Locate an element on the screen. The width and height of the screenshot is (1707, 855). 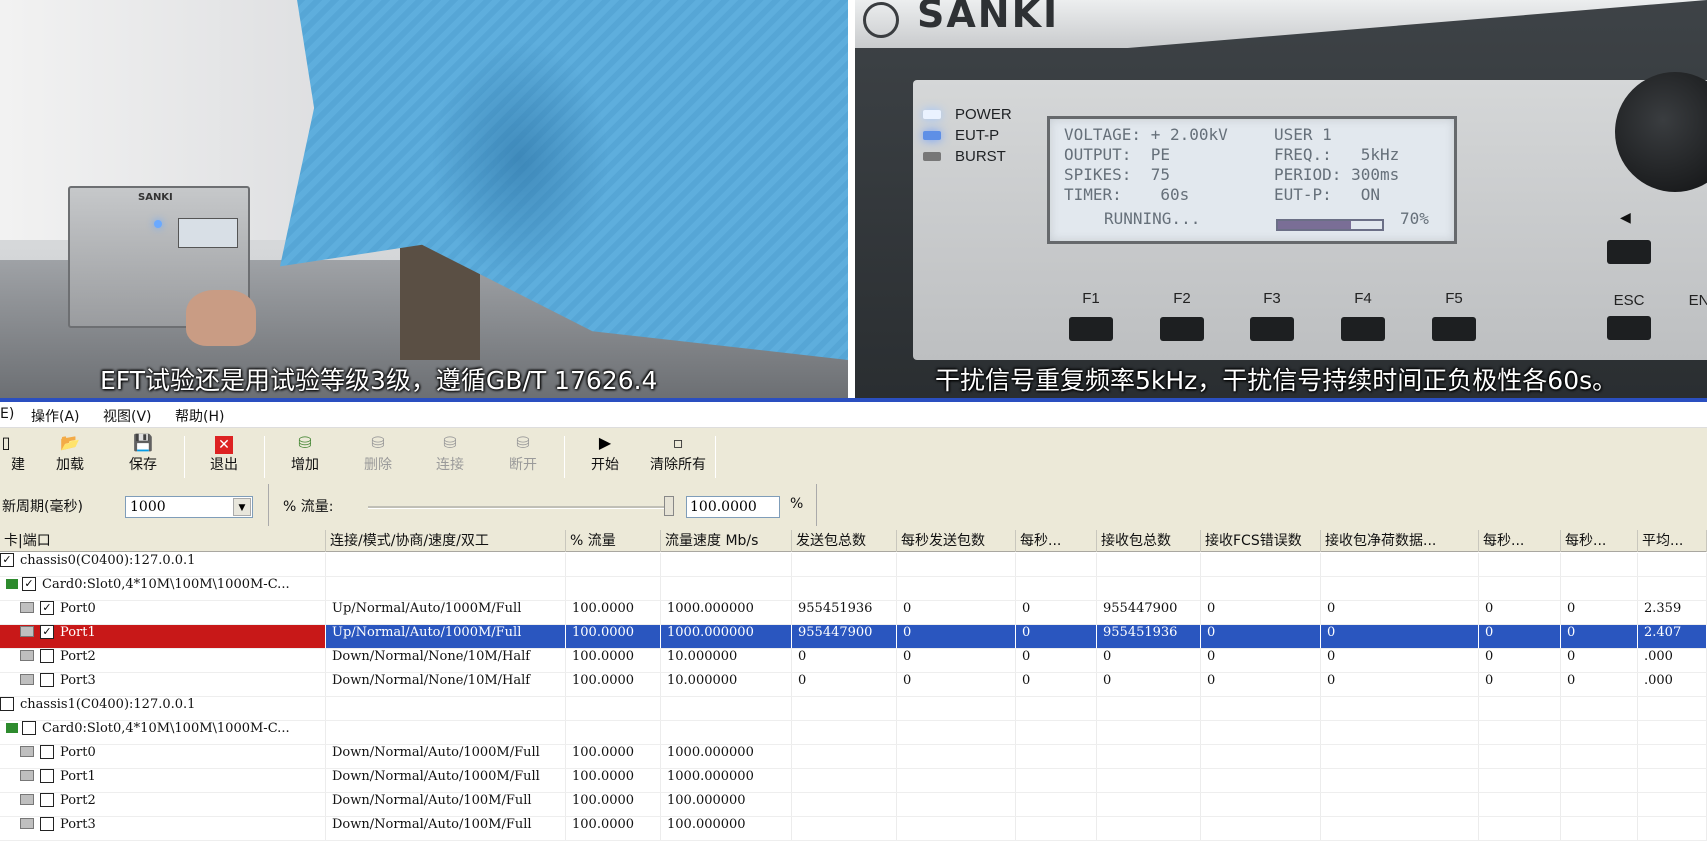
add-device-icon: ⛁ is located at coordinates (305, 442).